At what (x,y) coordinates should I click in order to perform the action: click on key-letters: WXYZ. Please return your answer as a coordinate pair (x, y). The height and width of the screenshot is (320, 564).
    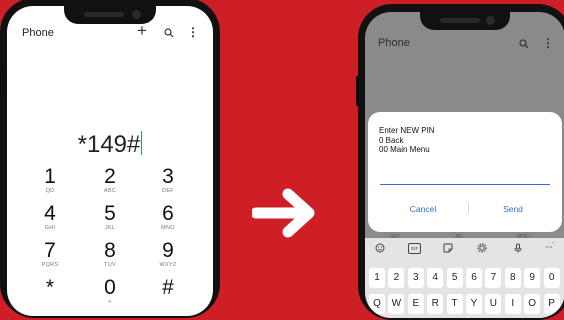
    Looking at the image, I should click on (168, 265).